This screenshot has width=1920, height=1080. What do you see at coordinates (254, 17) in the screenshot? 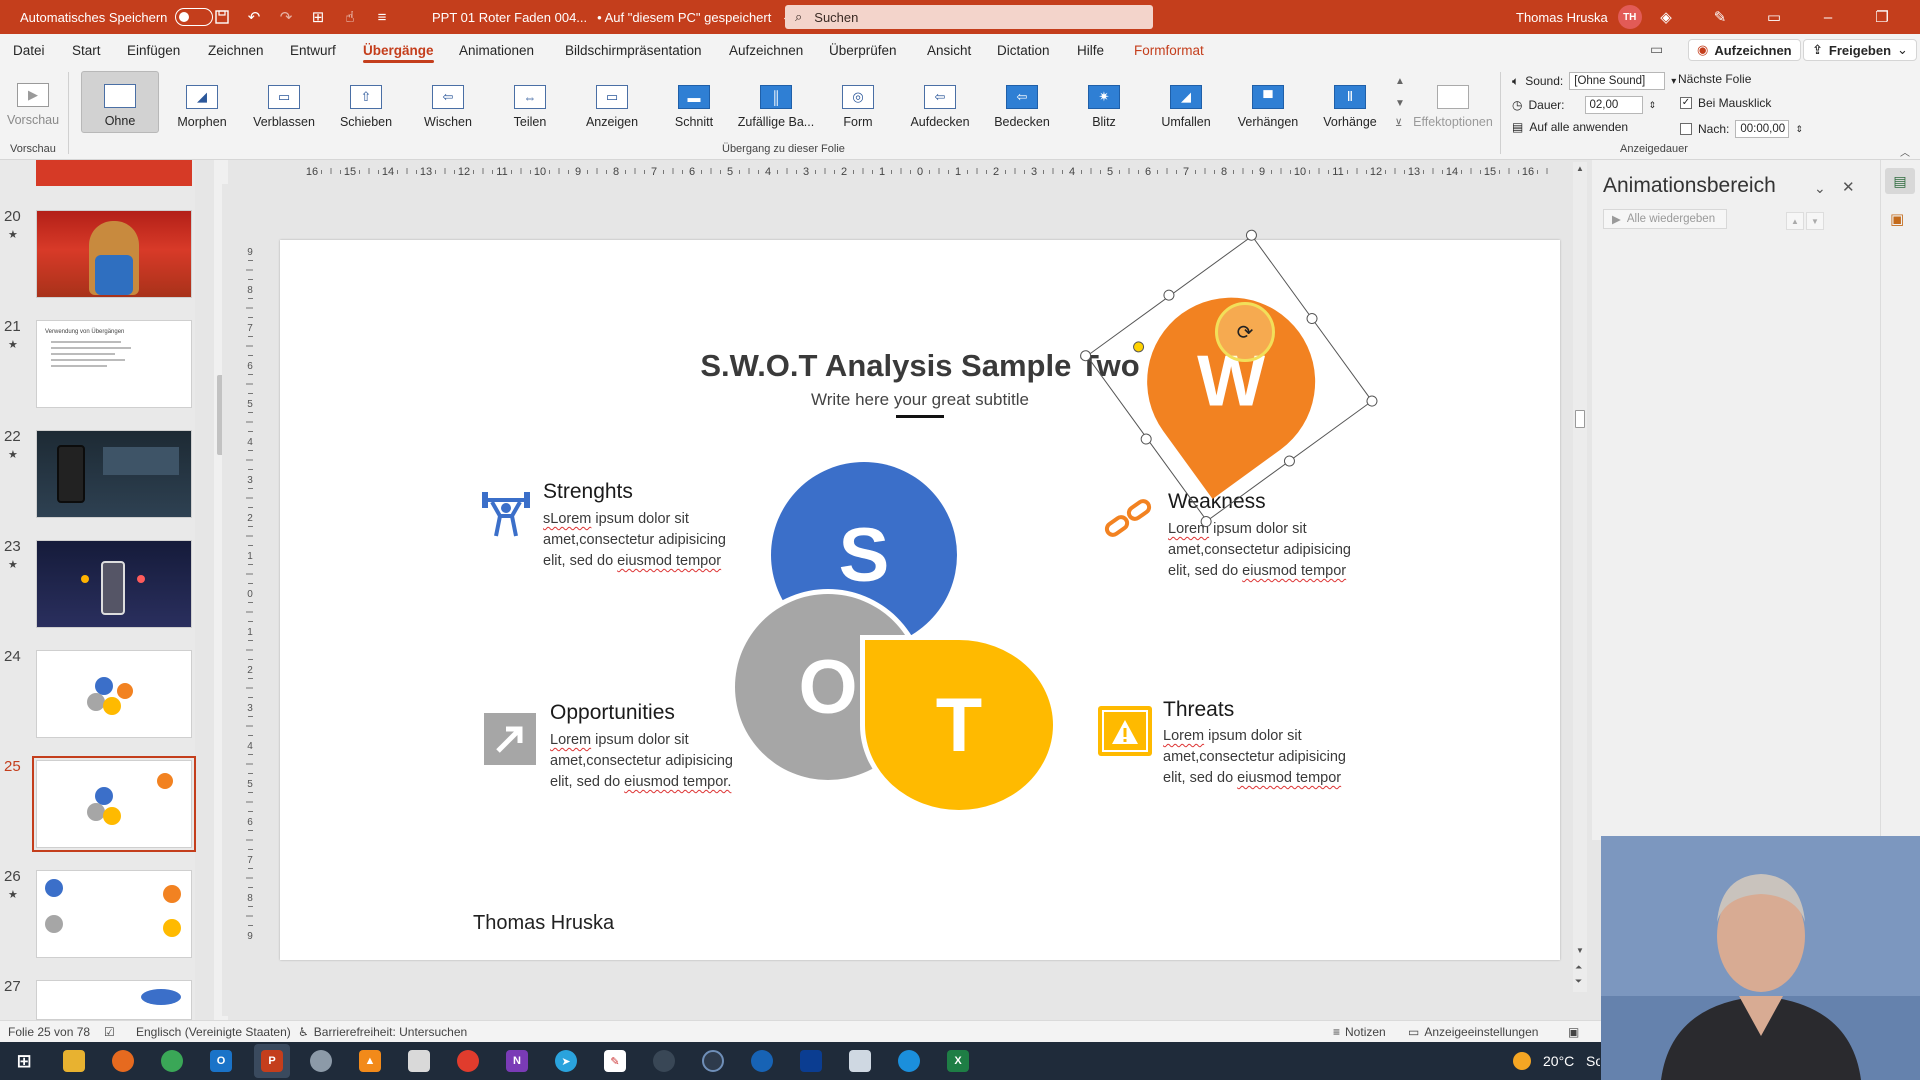
I see `undo-icon: ↶` at bounding box center [254, 17].